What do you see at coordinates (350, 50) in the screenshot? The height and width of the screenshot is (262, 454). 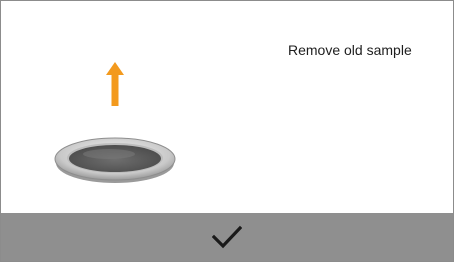 I see `instruction-text: Remove old sample` at bounding box center [350, 50].